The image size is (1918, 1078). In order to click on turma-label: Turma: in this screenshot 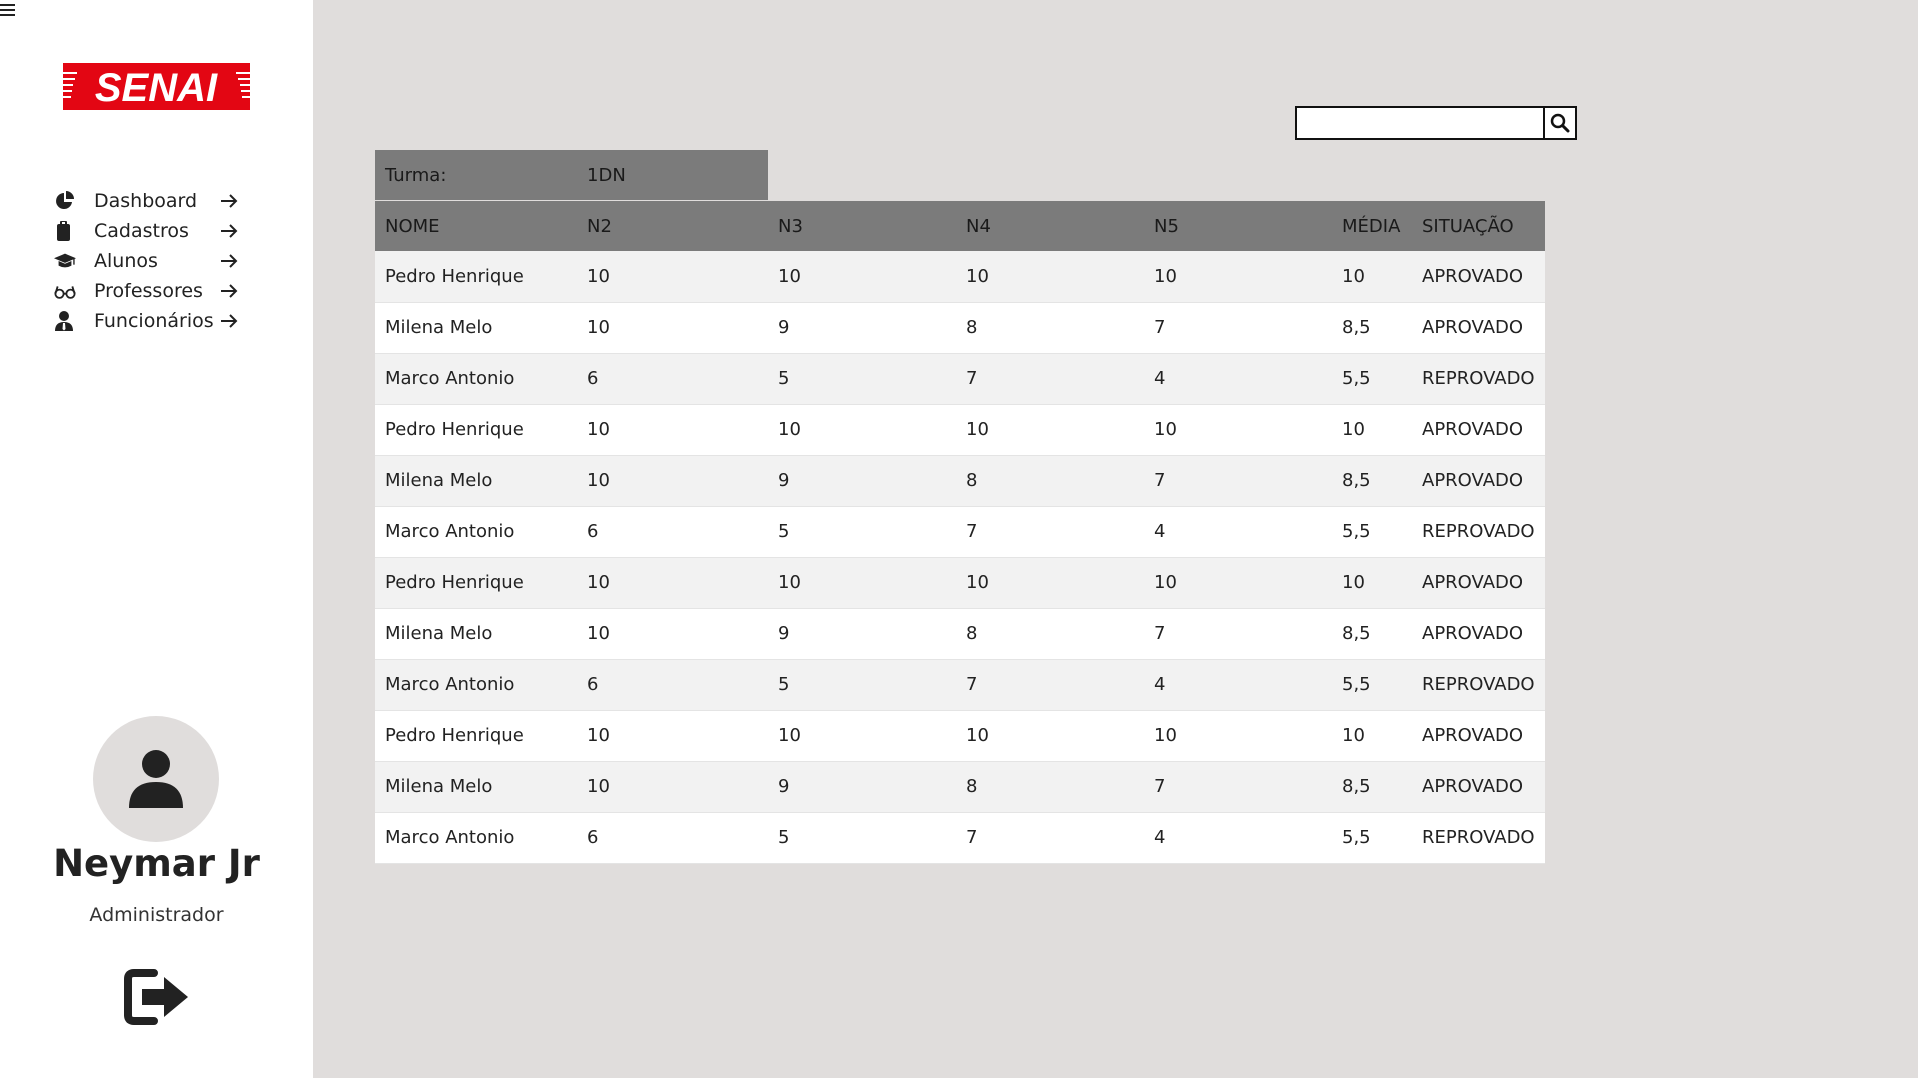, I will do `click(416, 175)`.